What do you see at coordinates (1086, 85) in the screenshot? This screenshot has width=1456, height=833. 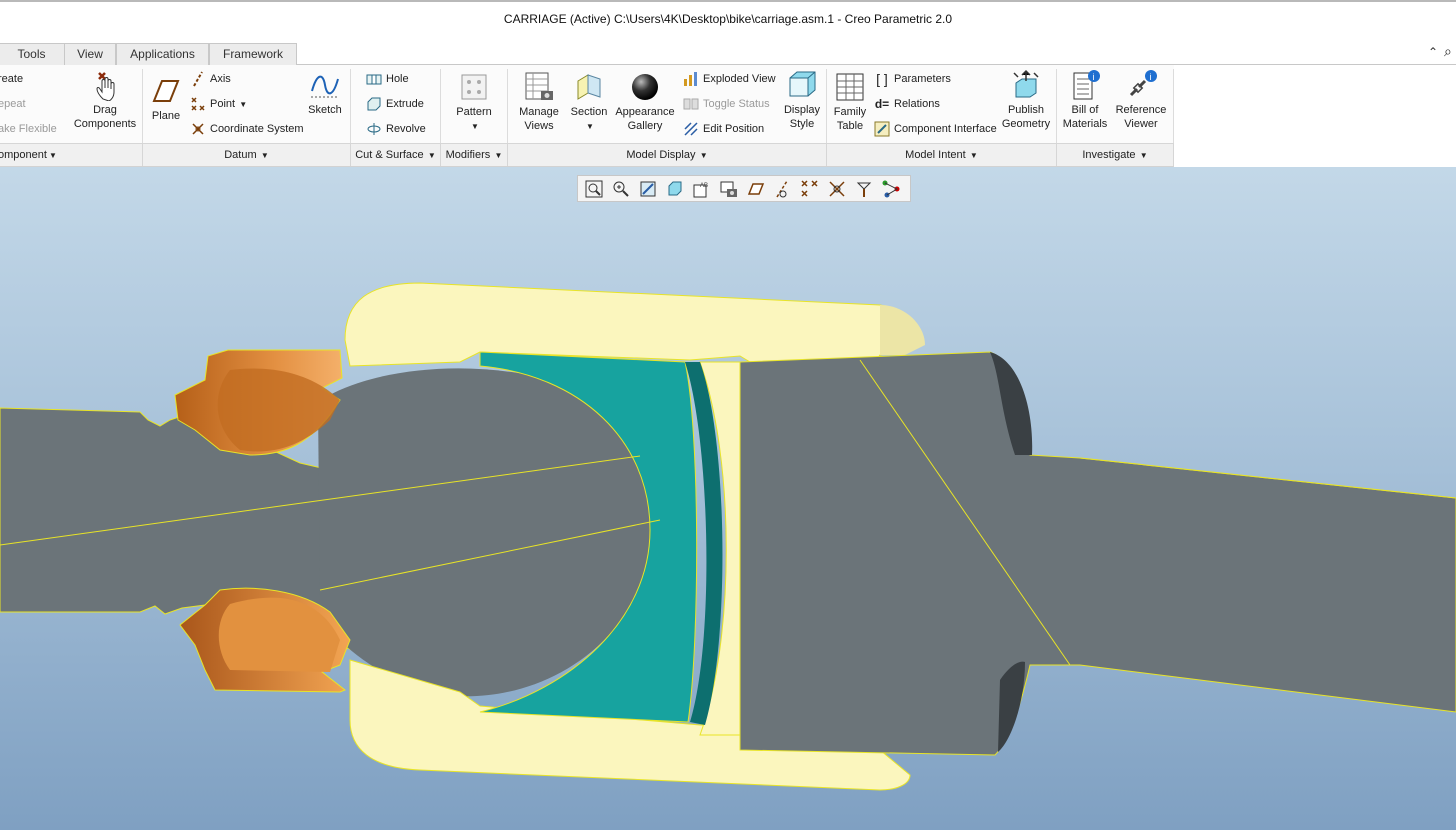 I see `bill-of-materials-icon: i` at bounding box center [1086, 85].